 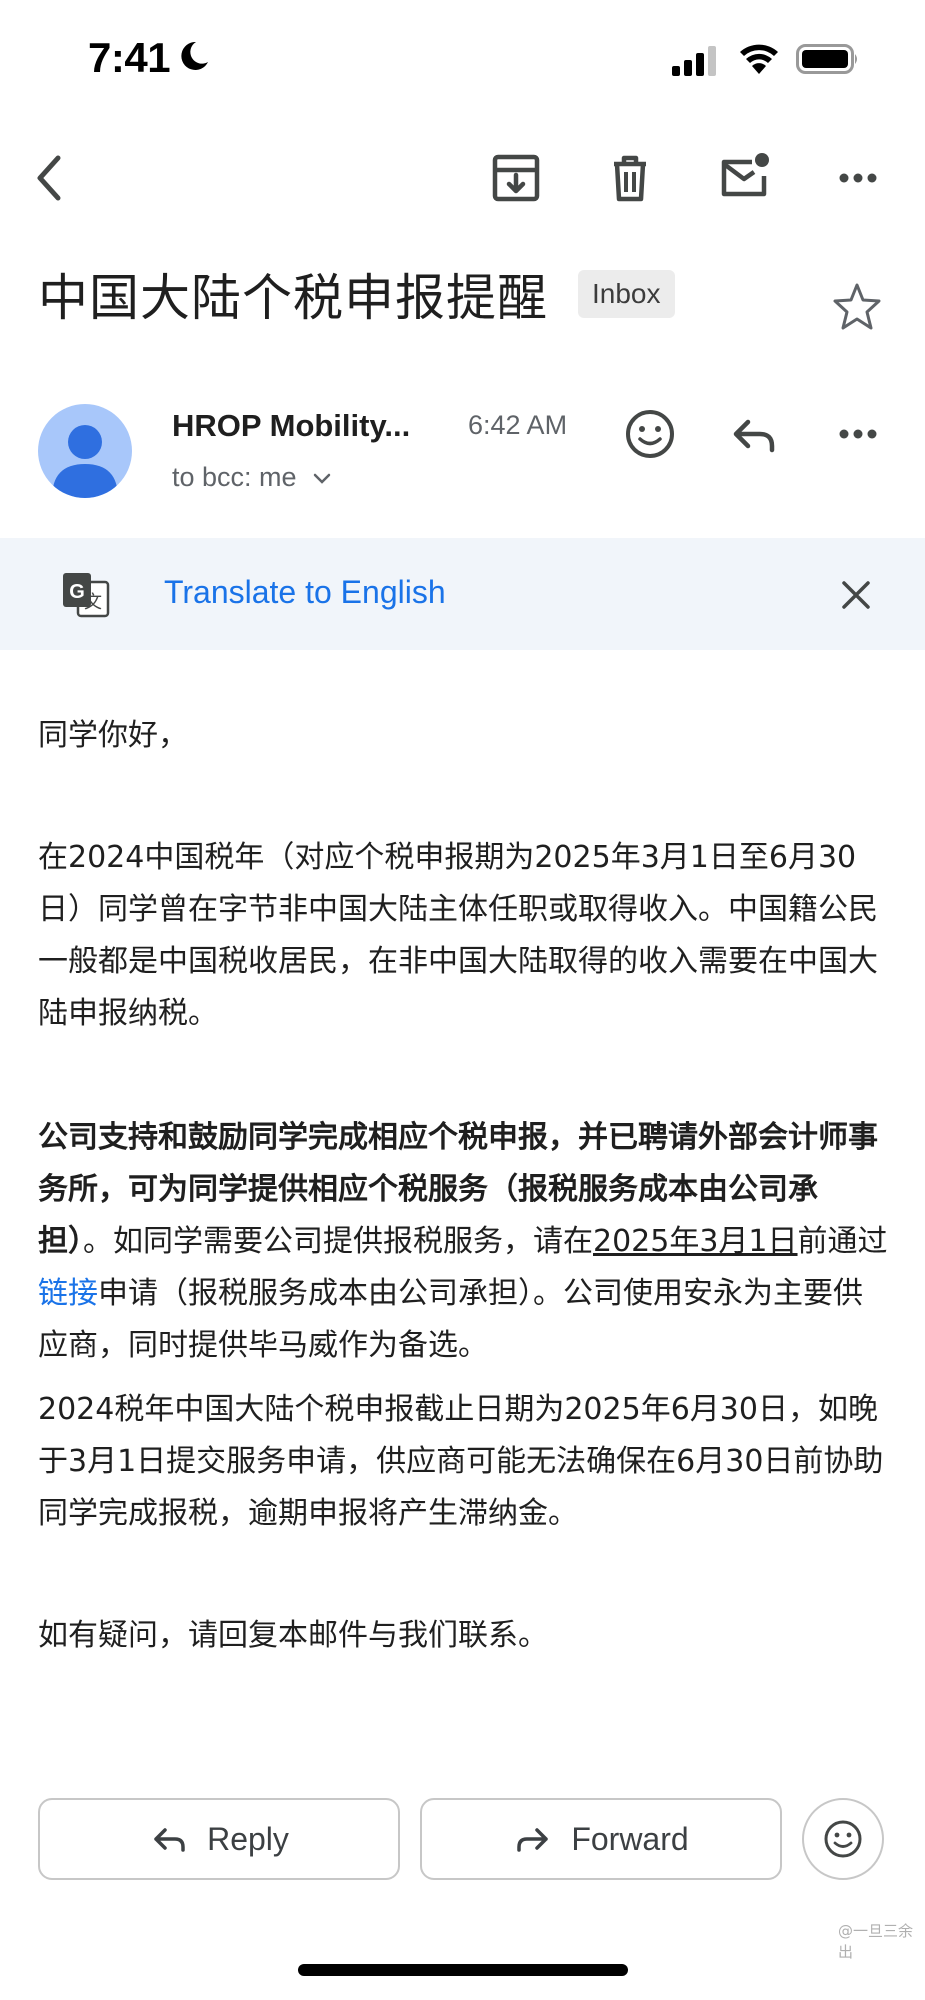 I want to click on more-options-message-icon, so click(x=858, y=434).